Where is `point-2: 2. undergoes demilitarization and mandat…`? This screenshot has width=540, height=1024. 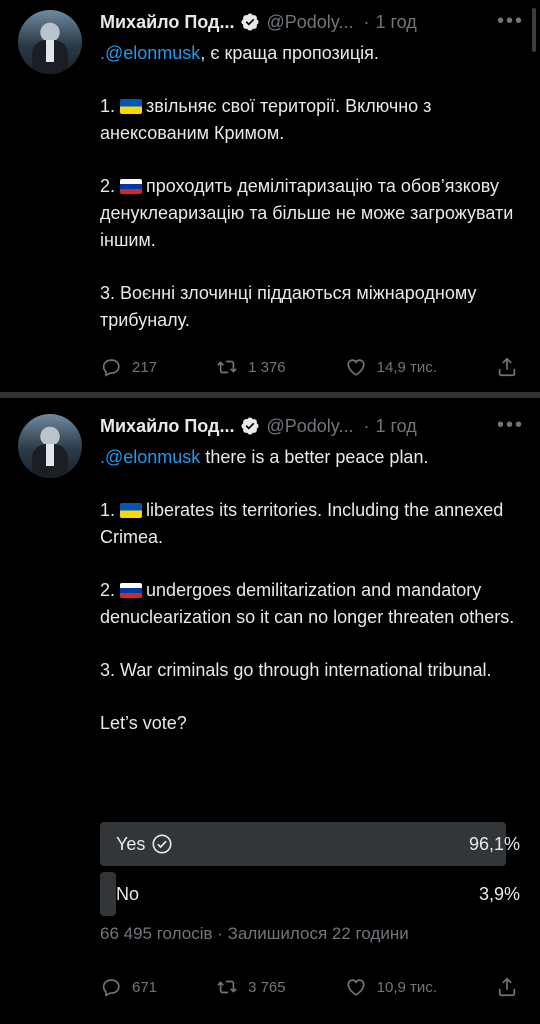
point-2: 2. undergoes demilitarization and mandat… is located at coordinates (311, 604).